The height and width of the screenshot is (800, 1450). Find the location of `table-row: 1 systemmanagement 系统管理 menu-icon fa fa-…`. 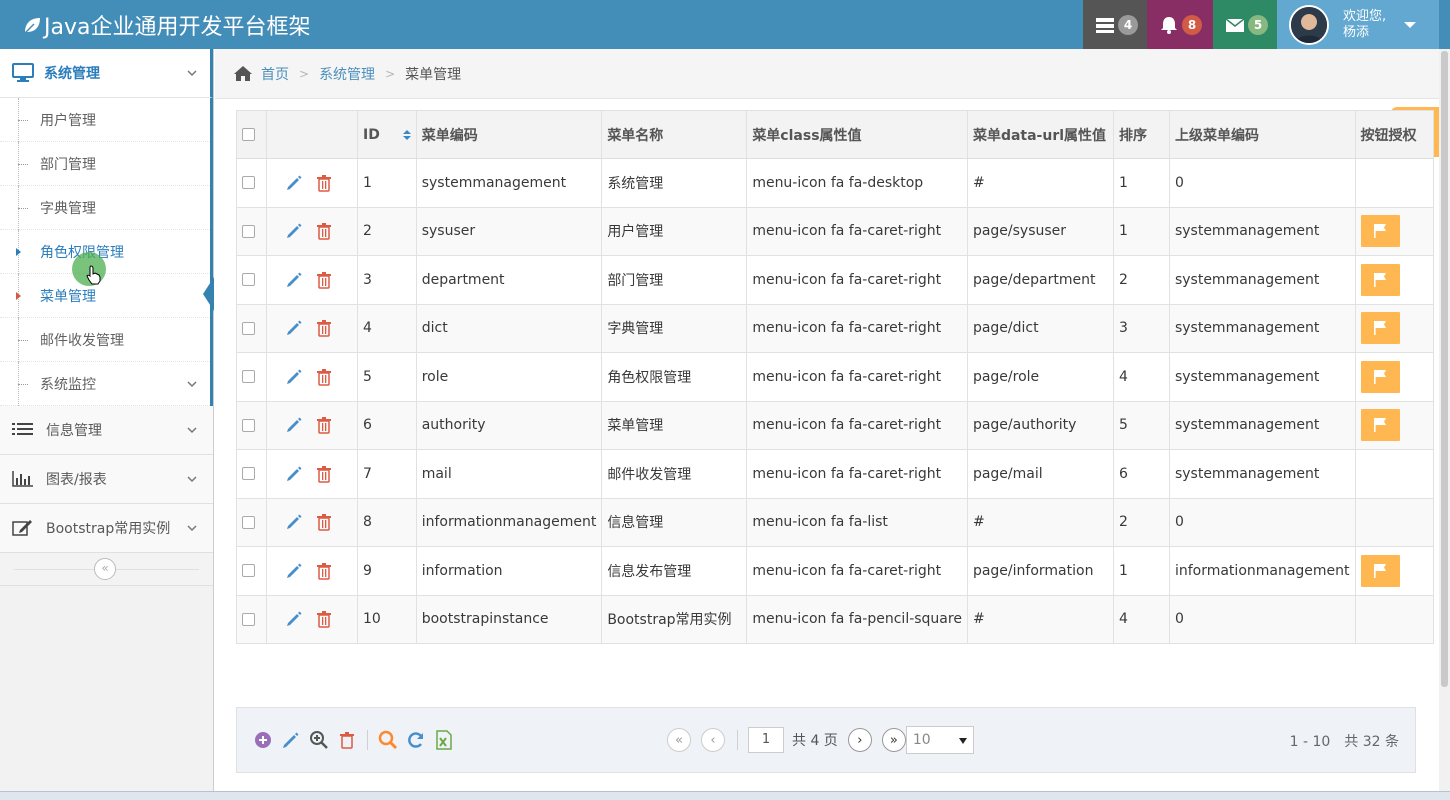

table-row: 1 systemmanagement 系统管理 menu-icon fa fa-… is located at coordinates (835, 183).